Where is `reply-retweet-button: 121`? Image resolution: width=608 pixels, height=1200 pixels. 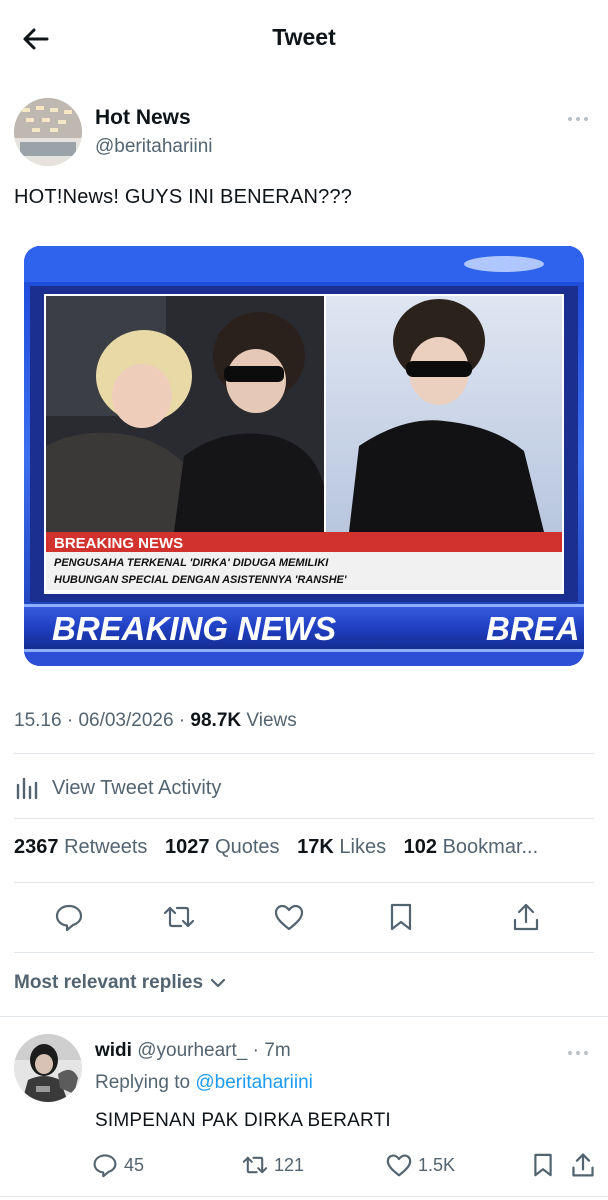
reply-retweet-button: 121 is located at coordinates (273, 1165).